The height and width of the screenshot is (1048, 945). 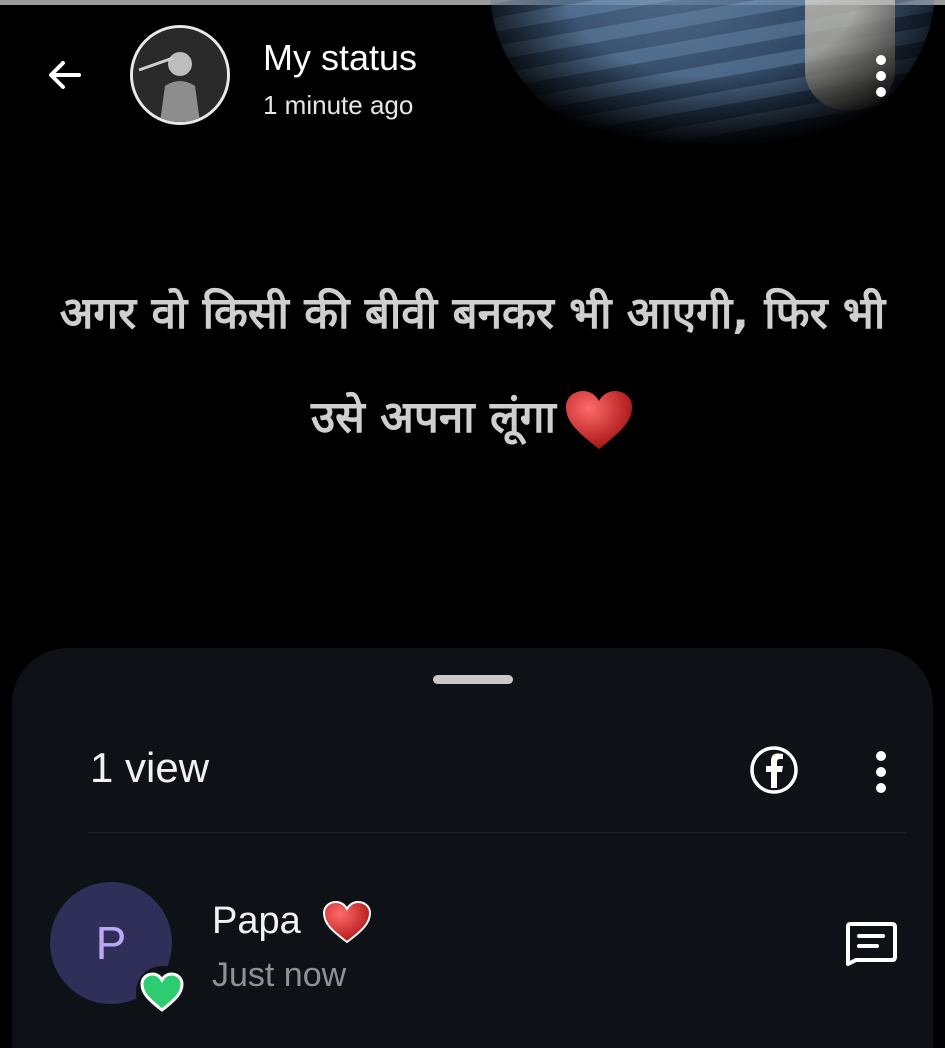 I want to click on status-owner-name: My status, so click(x=340, y=57).